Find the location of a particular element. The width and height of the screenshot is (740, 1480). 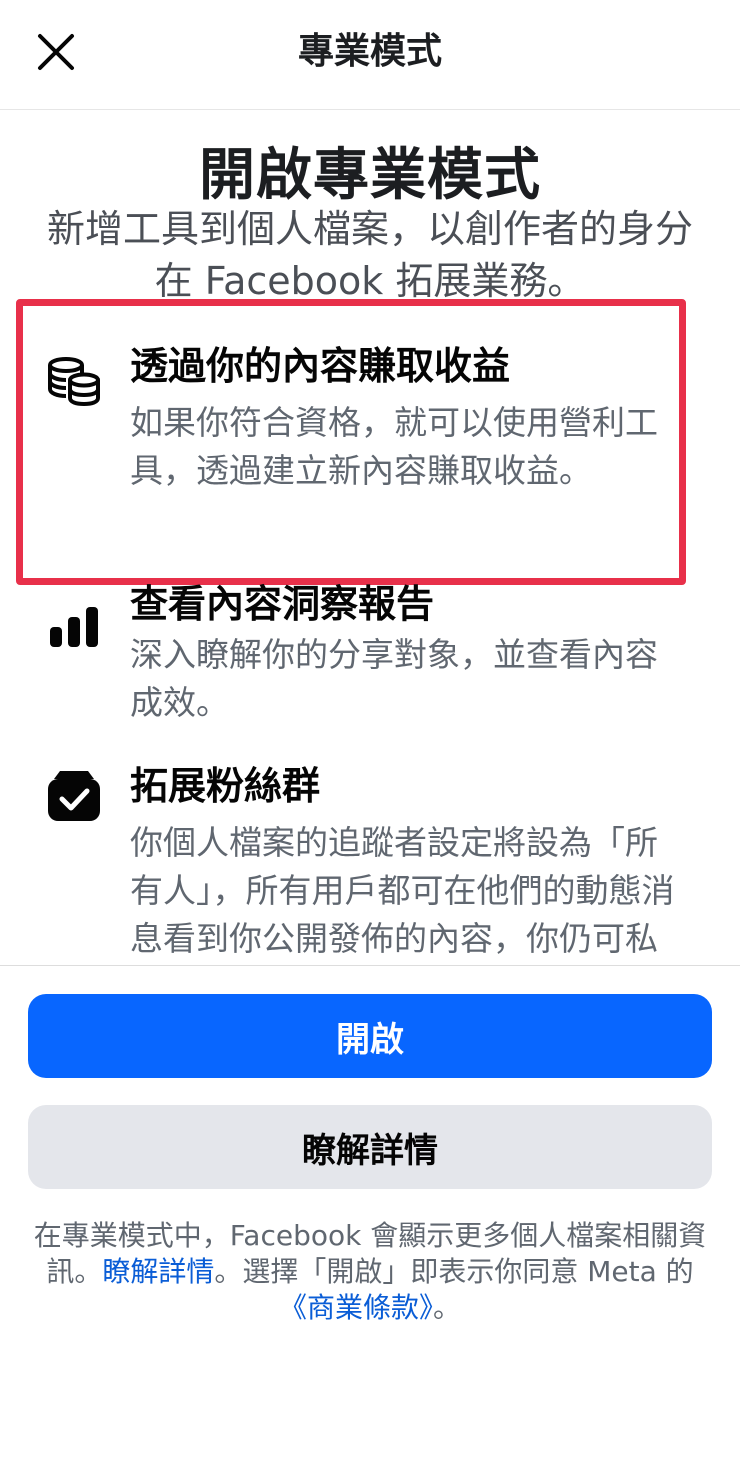

feature-title: 透過你的內容賺取收益 is located at coordinates (320, 366).